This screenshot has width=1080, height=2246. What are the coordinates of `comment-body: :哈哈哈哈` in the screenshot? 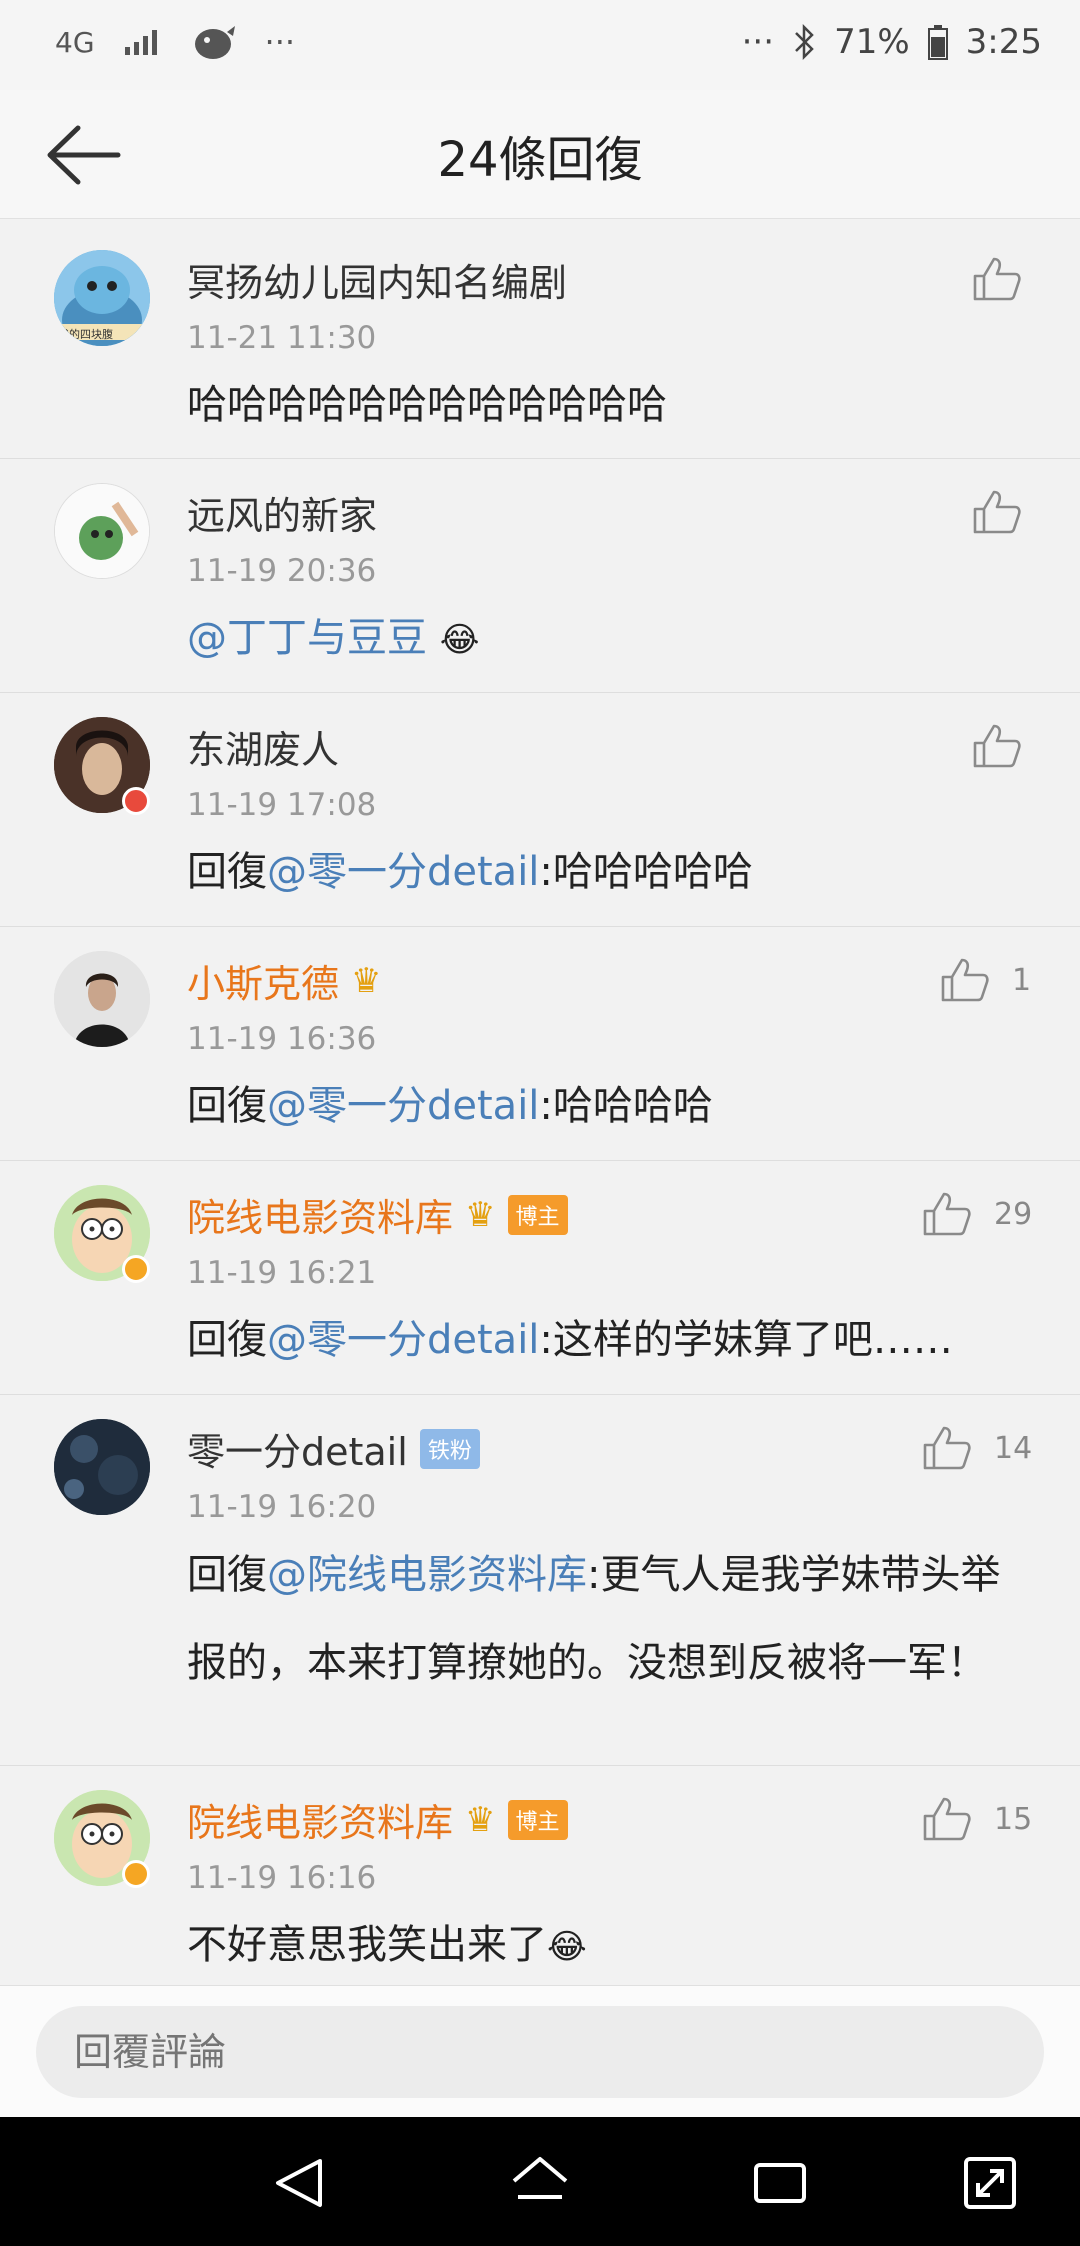 It's located at (626, 1106).